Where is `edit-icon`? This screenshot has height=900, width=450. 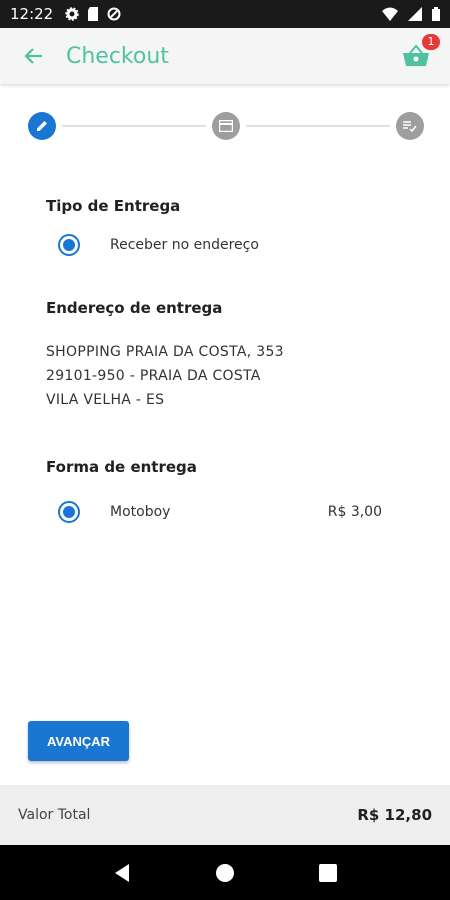 edit-icon is located at coordinates (42, 126).